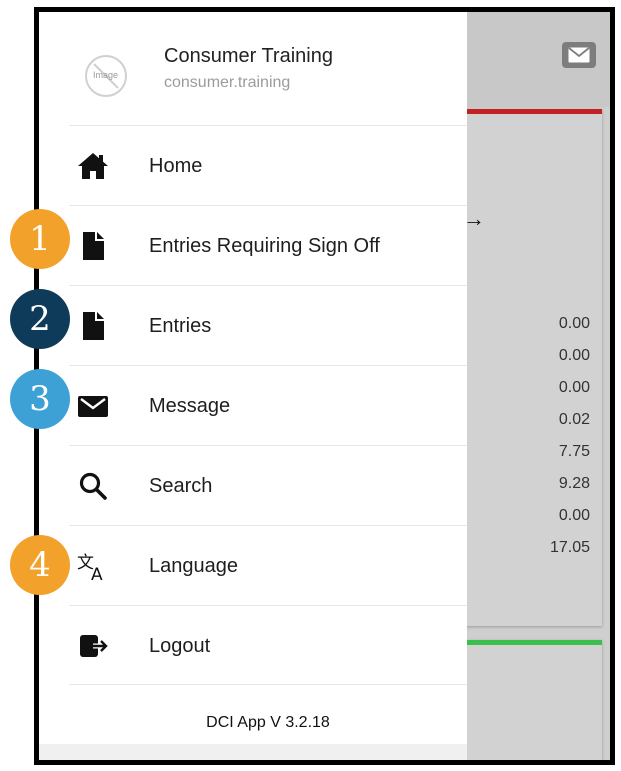 The width and height of the screenshot is (621, 771). What do you see at coordinates (193, 566) in the screenshot?
I see `menu-item-label: Language` at bounding box center [193, 566].